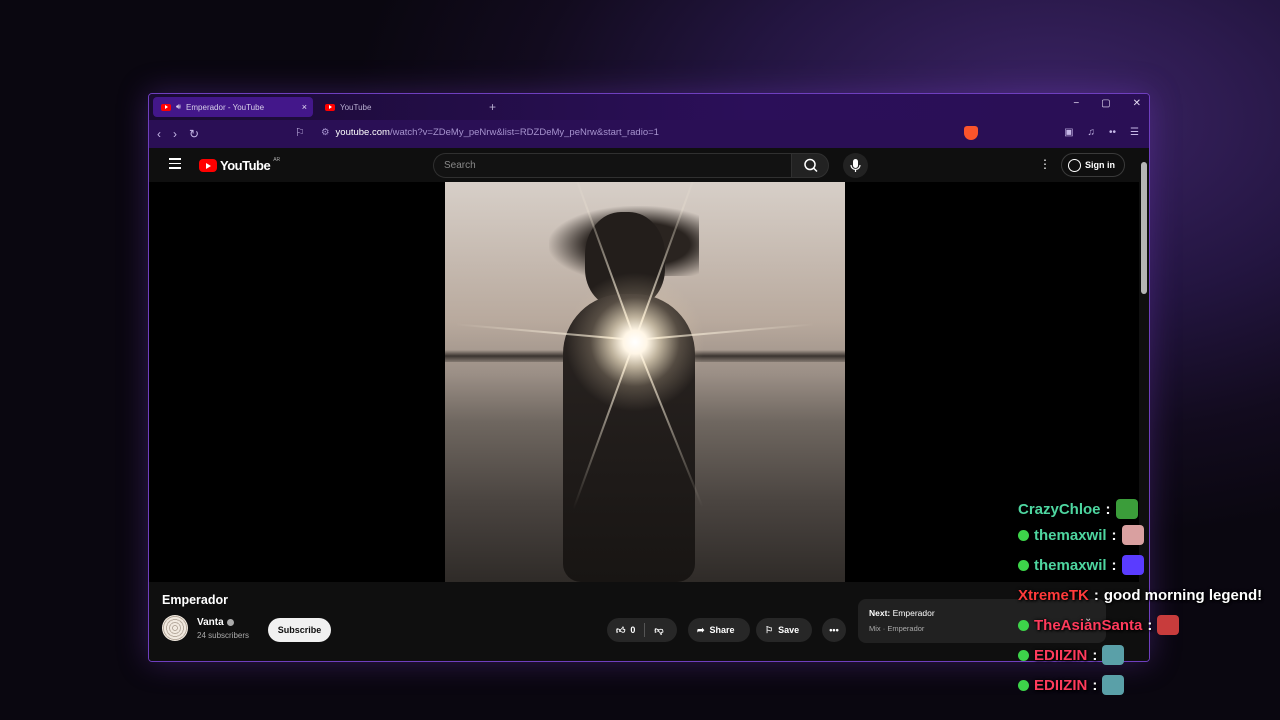  Describe the element at coordinates (642, 630) in the screenshot. I see `like-dislike-group: 👍︎ 0 👎︎` at that location.